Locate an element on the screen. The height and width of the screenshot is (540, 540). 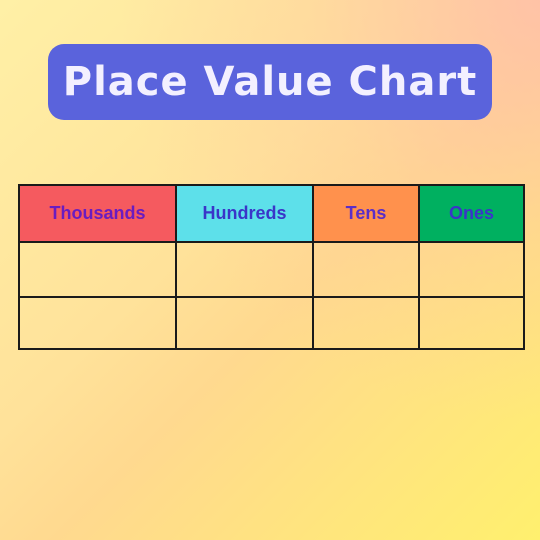
column-header-hundreds: Hundreds is located at coordinates (244, 213).